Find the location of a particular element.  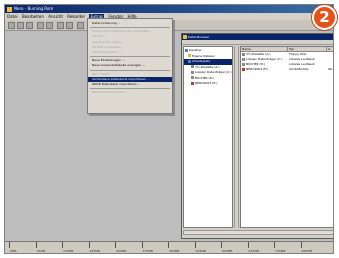

tree-node-label: 3½-Diskette (A:) is located at coordinates (207, 66).